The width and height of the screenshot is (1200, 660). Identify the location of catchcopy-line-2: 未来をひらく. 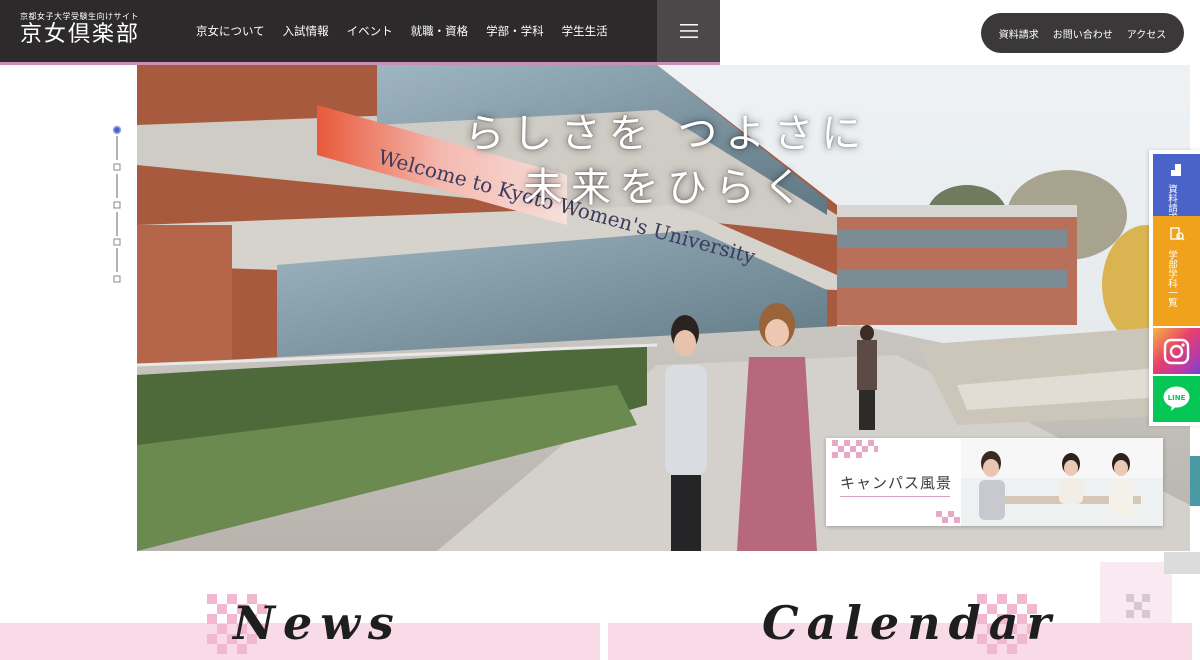
(667, 188).